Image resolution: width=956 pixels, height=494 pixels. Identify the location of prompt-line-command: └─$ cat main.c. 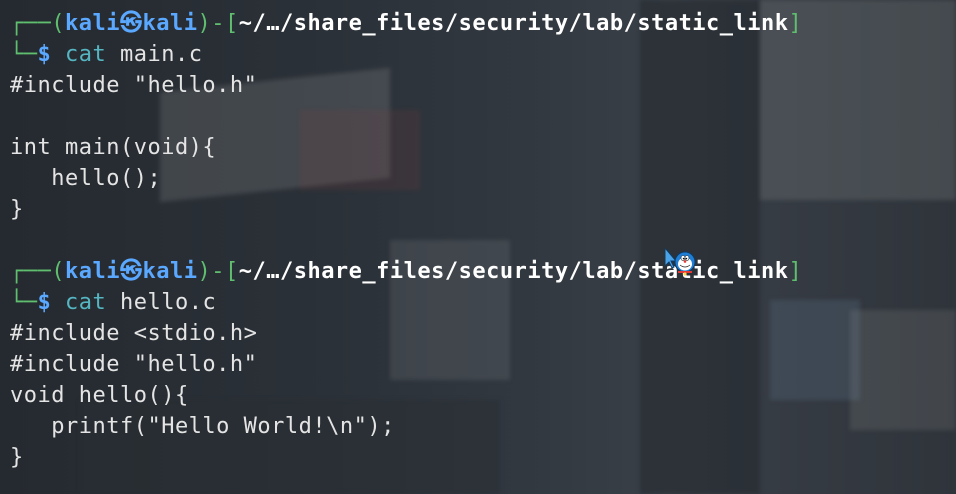
(106, 54).